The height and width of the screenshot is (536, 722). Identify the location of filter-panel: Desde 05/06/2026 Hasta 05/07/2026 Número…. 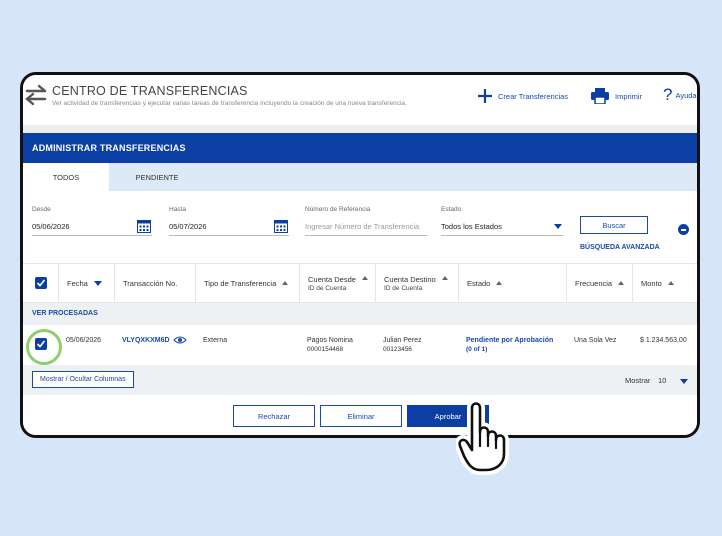
(360, 227).